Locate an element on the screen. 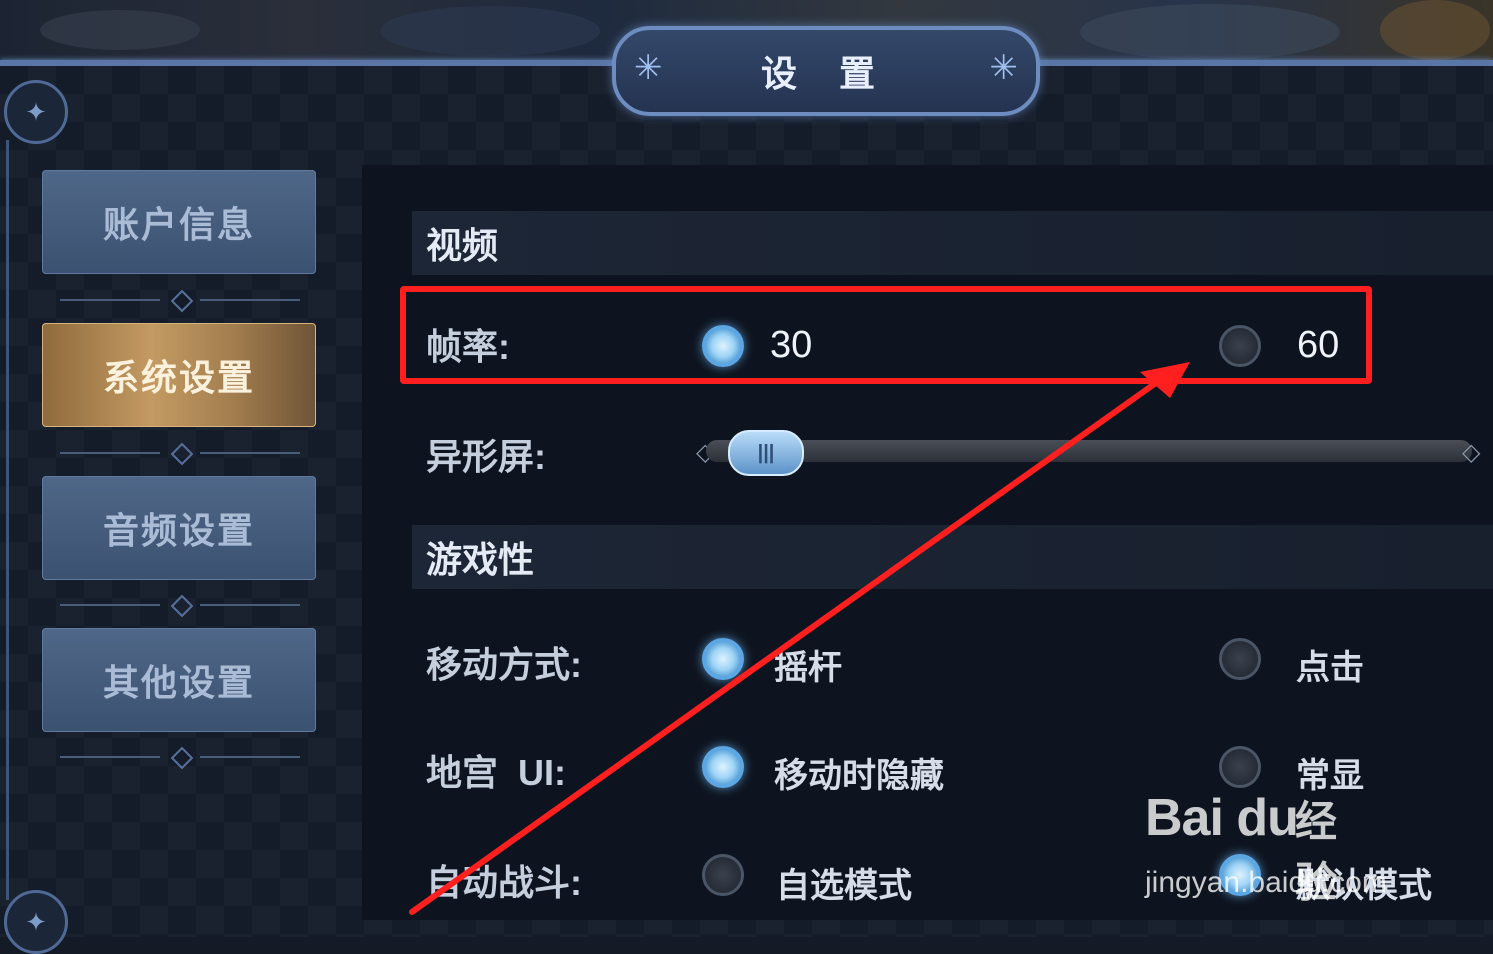  section-header-video: 视频 is located at coordinates (952, 243).